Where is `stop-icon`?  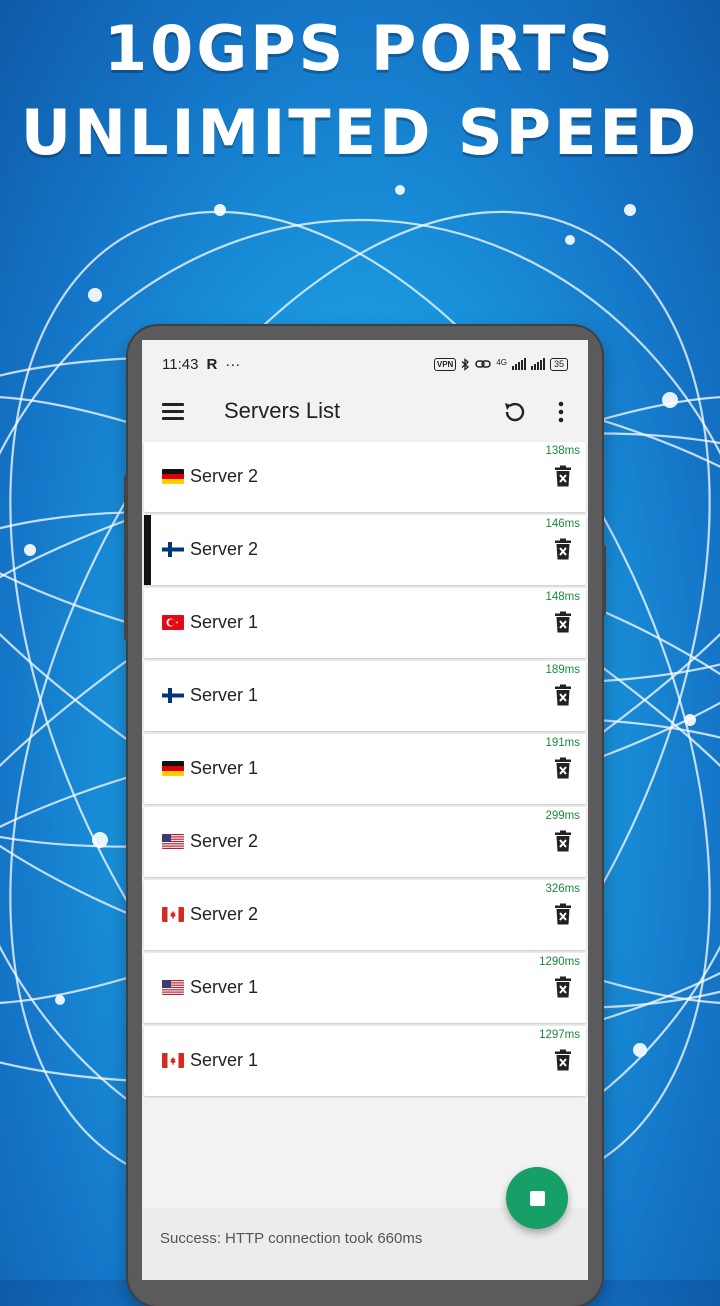 stop-icon is located at coordinates (537, 1198).